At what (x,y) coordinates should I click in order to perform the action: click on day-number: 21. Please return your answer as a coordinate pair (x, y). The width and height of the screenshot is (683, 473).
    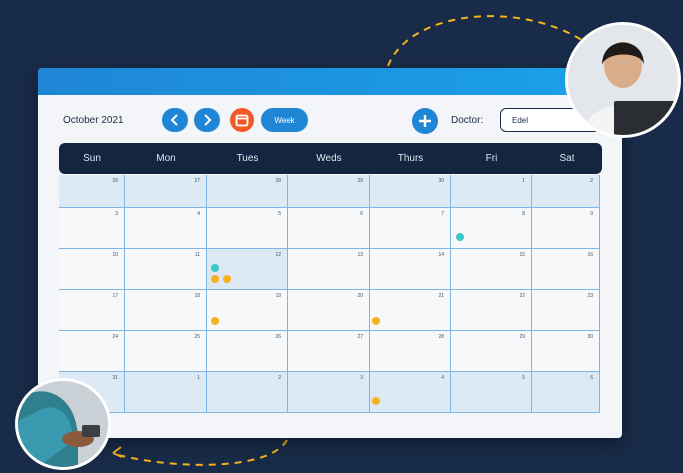
    Looking at the image, I should click on (441, 296).